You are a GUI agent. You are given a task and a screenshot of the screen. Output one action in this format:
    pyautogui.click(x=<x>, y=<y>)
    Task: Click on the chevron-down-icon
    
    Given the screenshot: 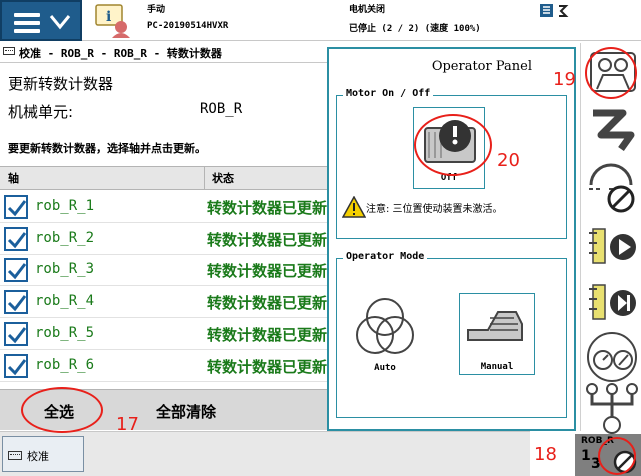 What is the action you would take?
    pyautogui.click(x=60, y=22)
    